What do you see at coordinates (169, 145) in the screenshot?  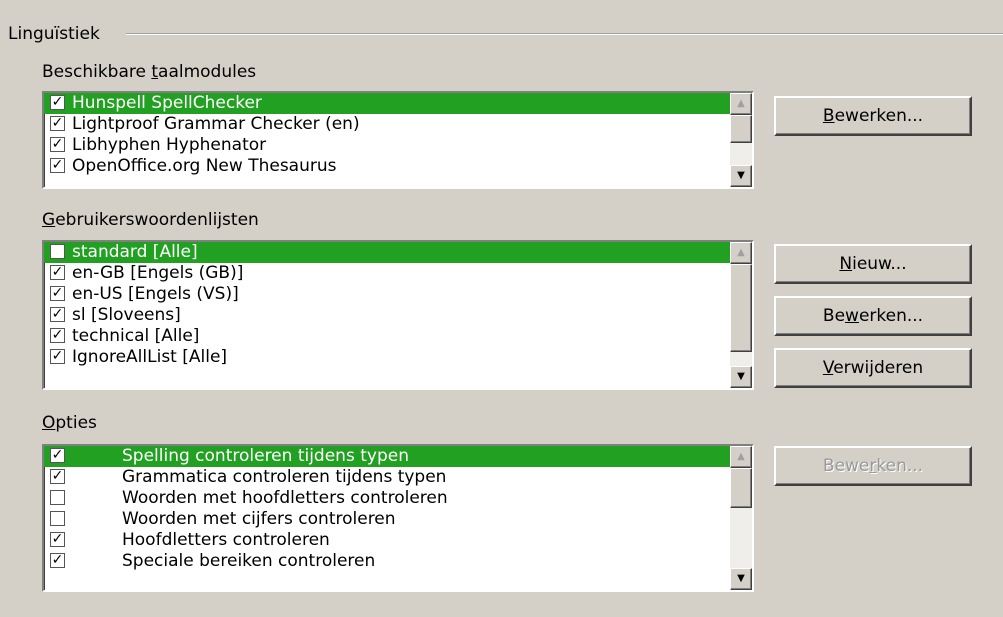 I see `list-item-label: Libhyphen Hyphenator` at bounding box center [169, 145].